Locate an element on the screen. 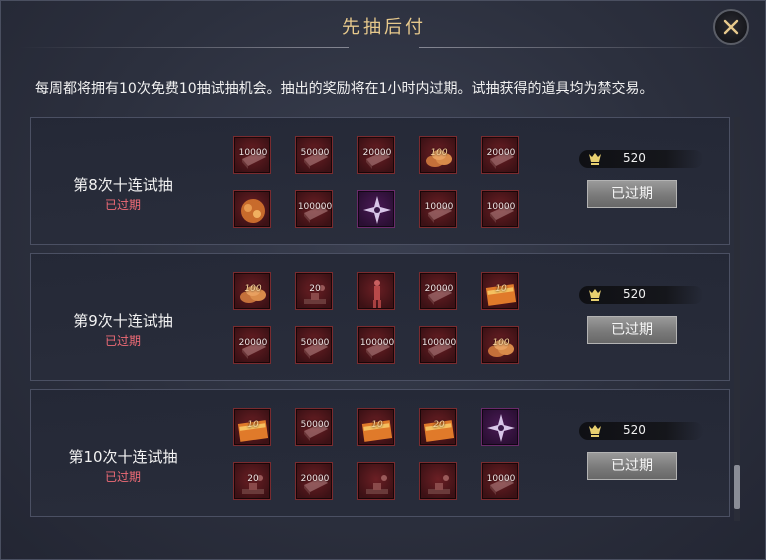 This screenshot has height=560, width=766. reward-grid: 10 50000 10 20 20 20000 10000 is located at coordinates (383, 454).